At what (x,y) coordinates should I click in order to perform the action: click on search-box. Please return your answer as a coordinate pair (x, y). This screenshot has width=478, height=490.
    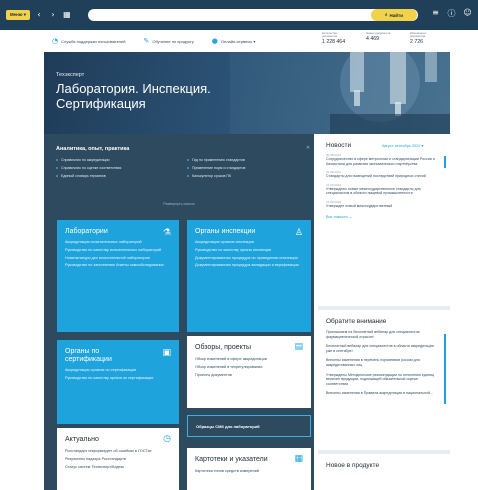
    Looking at the image, I should click on (253, 15).